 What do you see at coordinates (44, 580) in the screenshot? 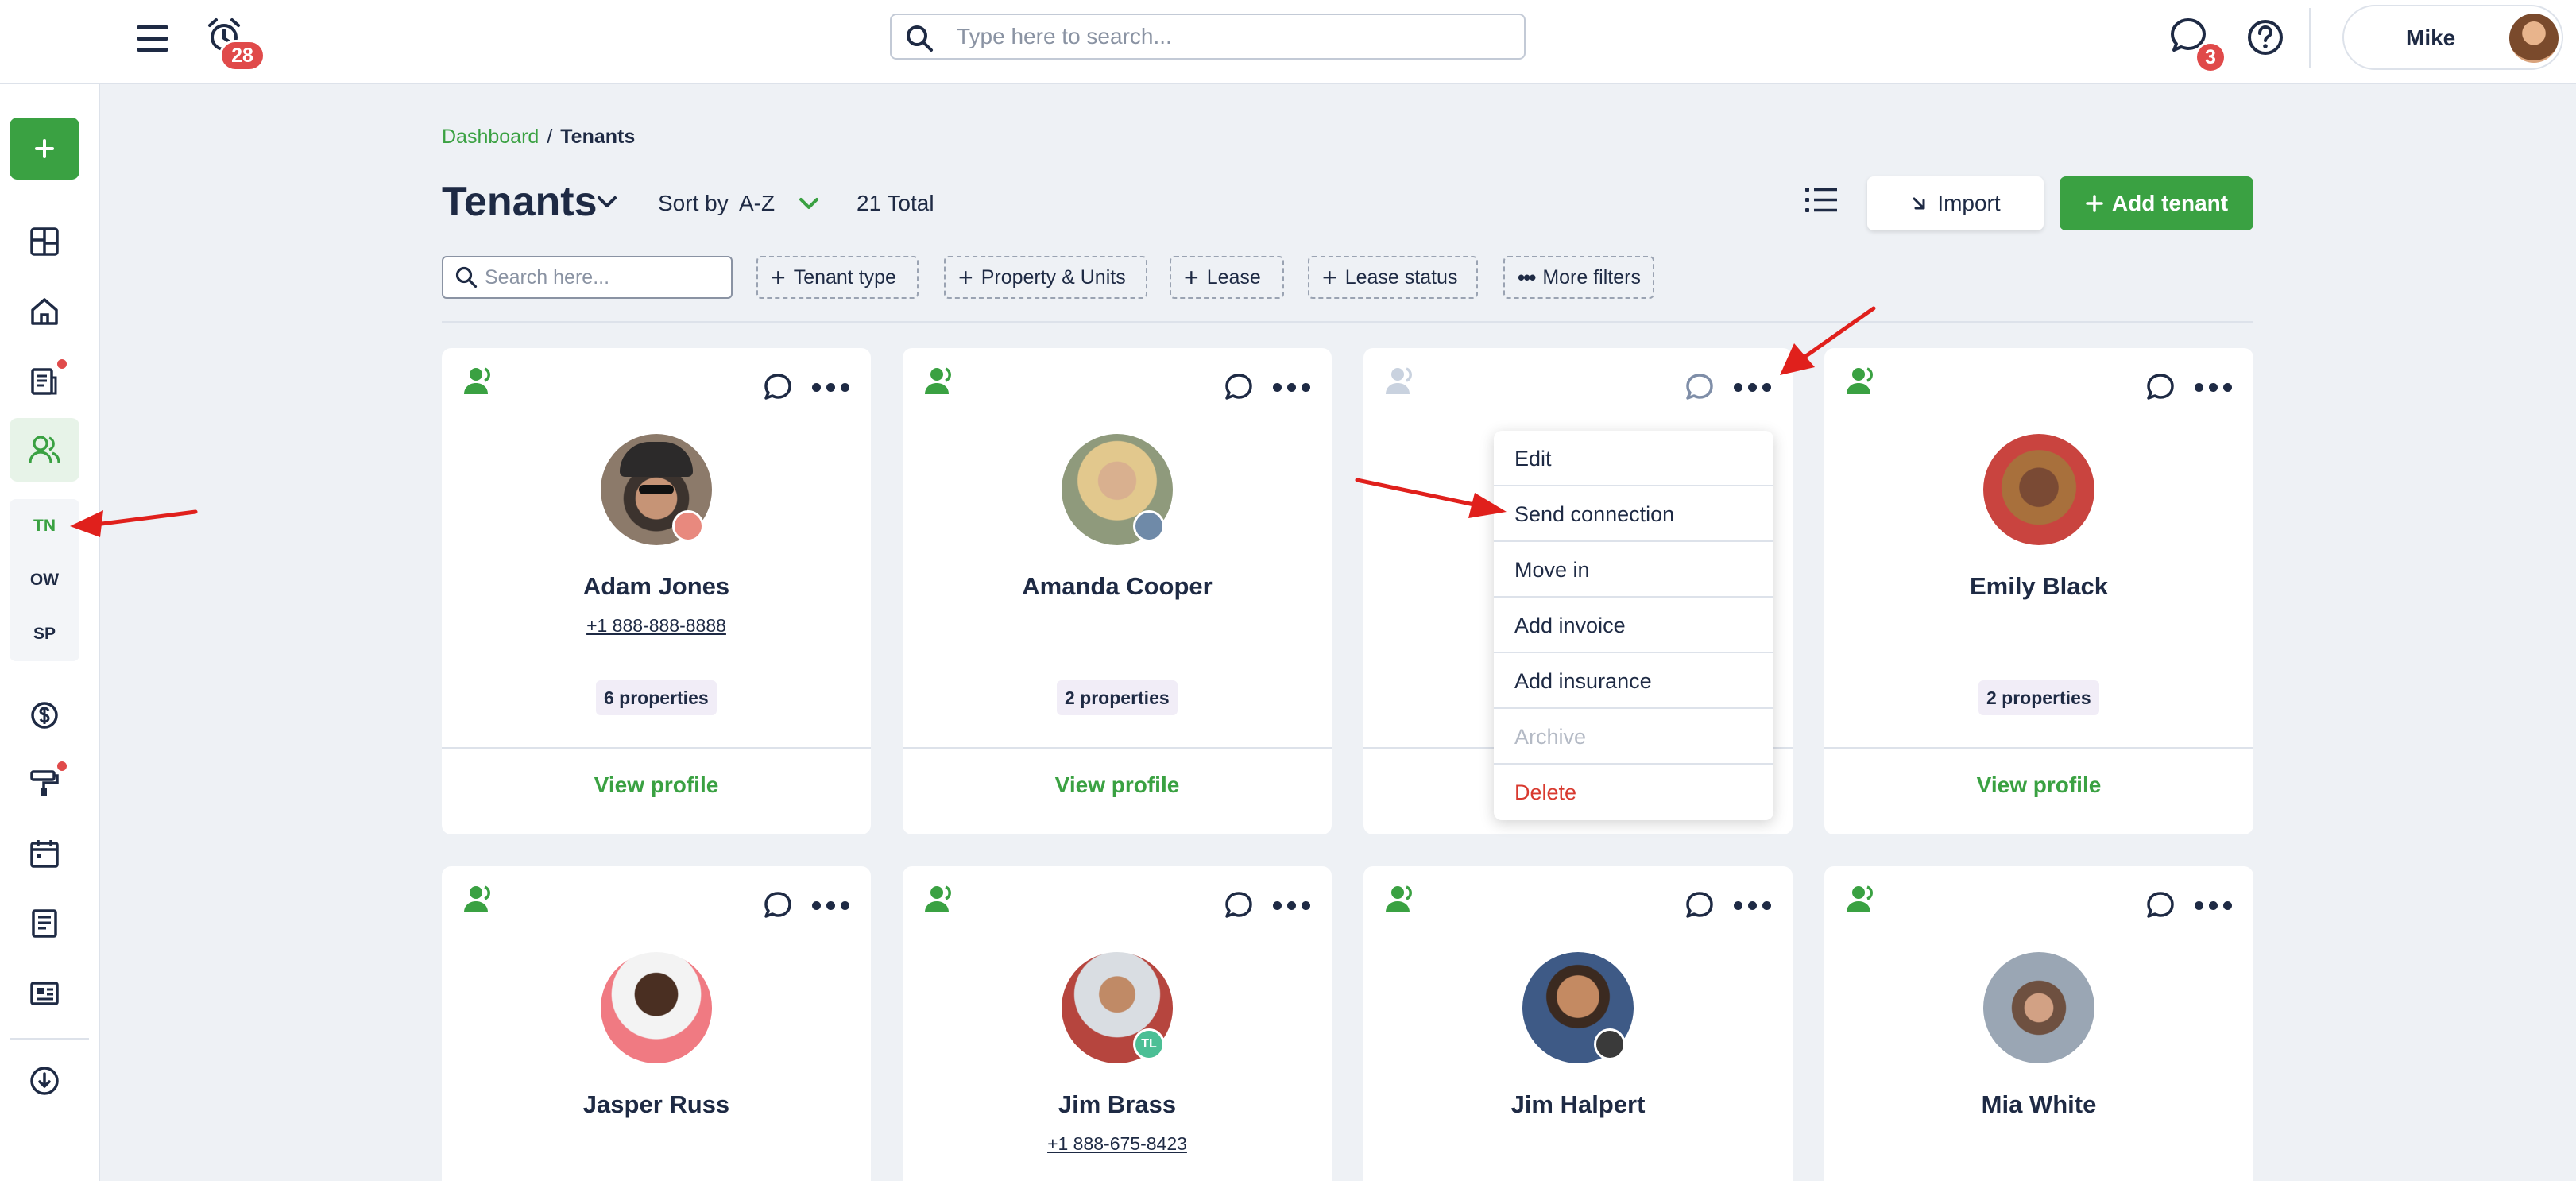
I see `sub-nav-owners: OW` at bounding box center [44, 580].